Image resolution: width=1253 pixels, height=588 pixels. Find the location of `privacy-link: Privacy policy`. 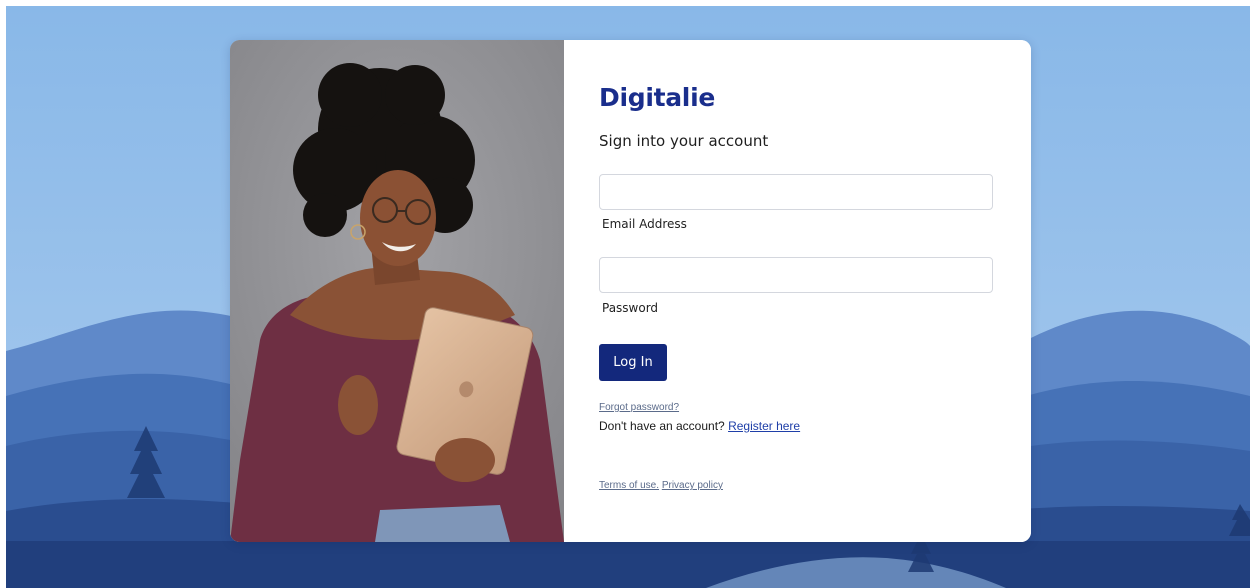

privacy-link: Privacy policy is located at coordinates (692, 485).